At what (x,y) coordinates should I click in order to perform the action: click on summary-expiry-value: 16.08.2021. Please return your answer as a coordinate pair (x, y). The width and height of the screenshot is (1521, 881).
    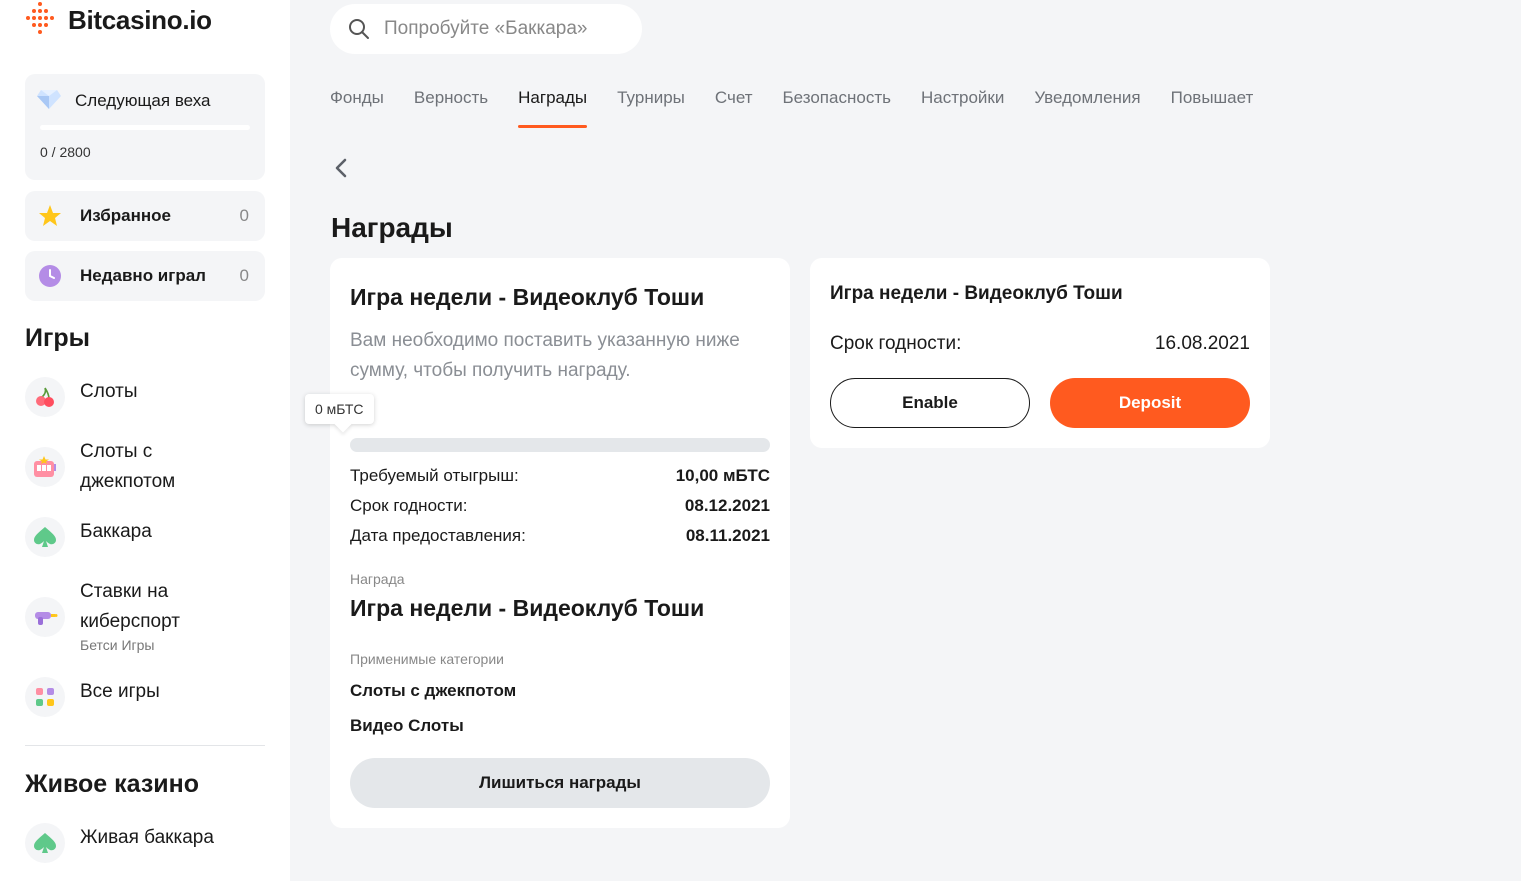
    Looking at the image, I should click on (1202, 343).